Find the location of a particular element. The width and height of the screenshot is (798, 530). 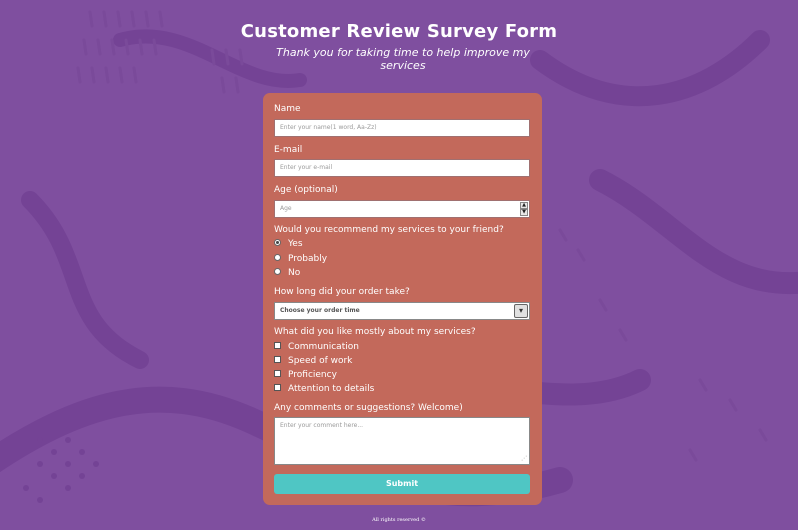

spin-up-icon: ▲ is located at coordinates (524, 205).